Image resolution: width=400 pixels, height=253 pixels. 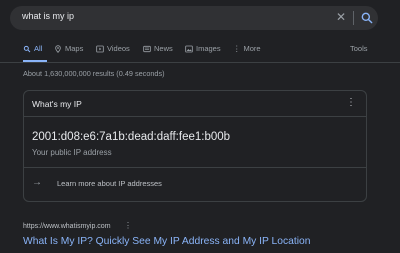 I want to click on ip-address: 2001:d08:e6:7a1b:dead:daff:fee1:b00b, so click(x=131, y=137).